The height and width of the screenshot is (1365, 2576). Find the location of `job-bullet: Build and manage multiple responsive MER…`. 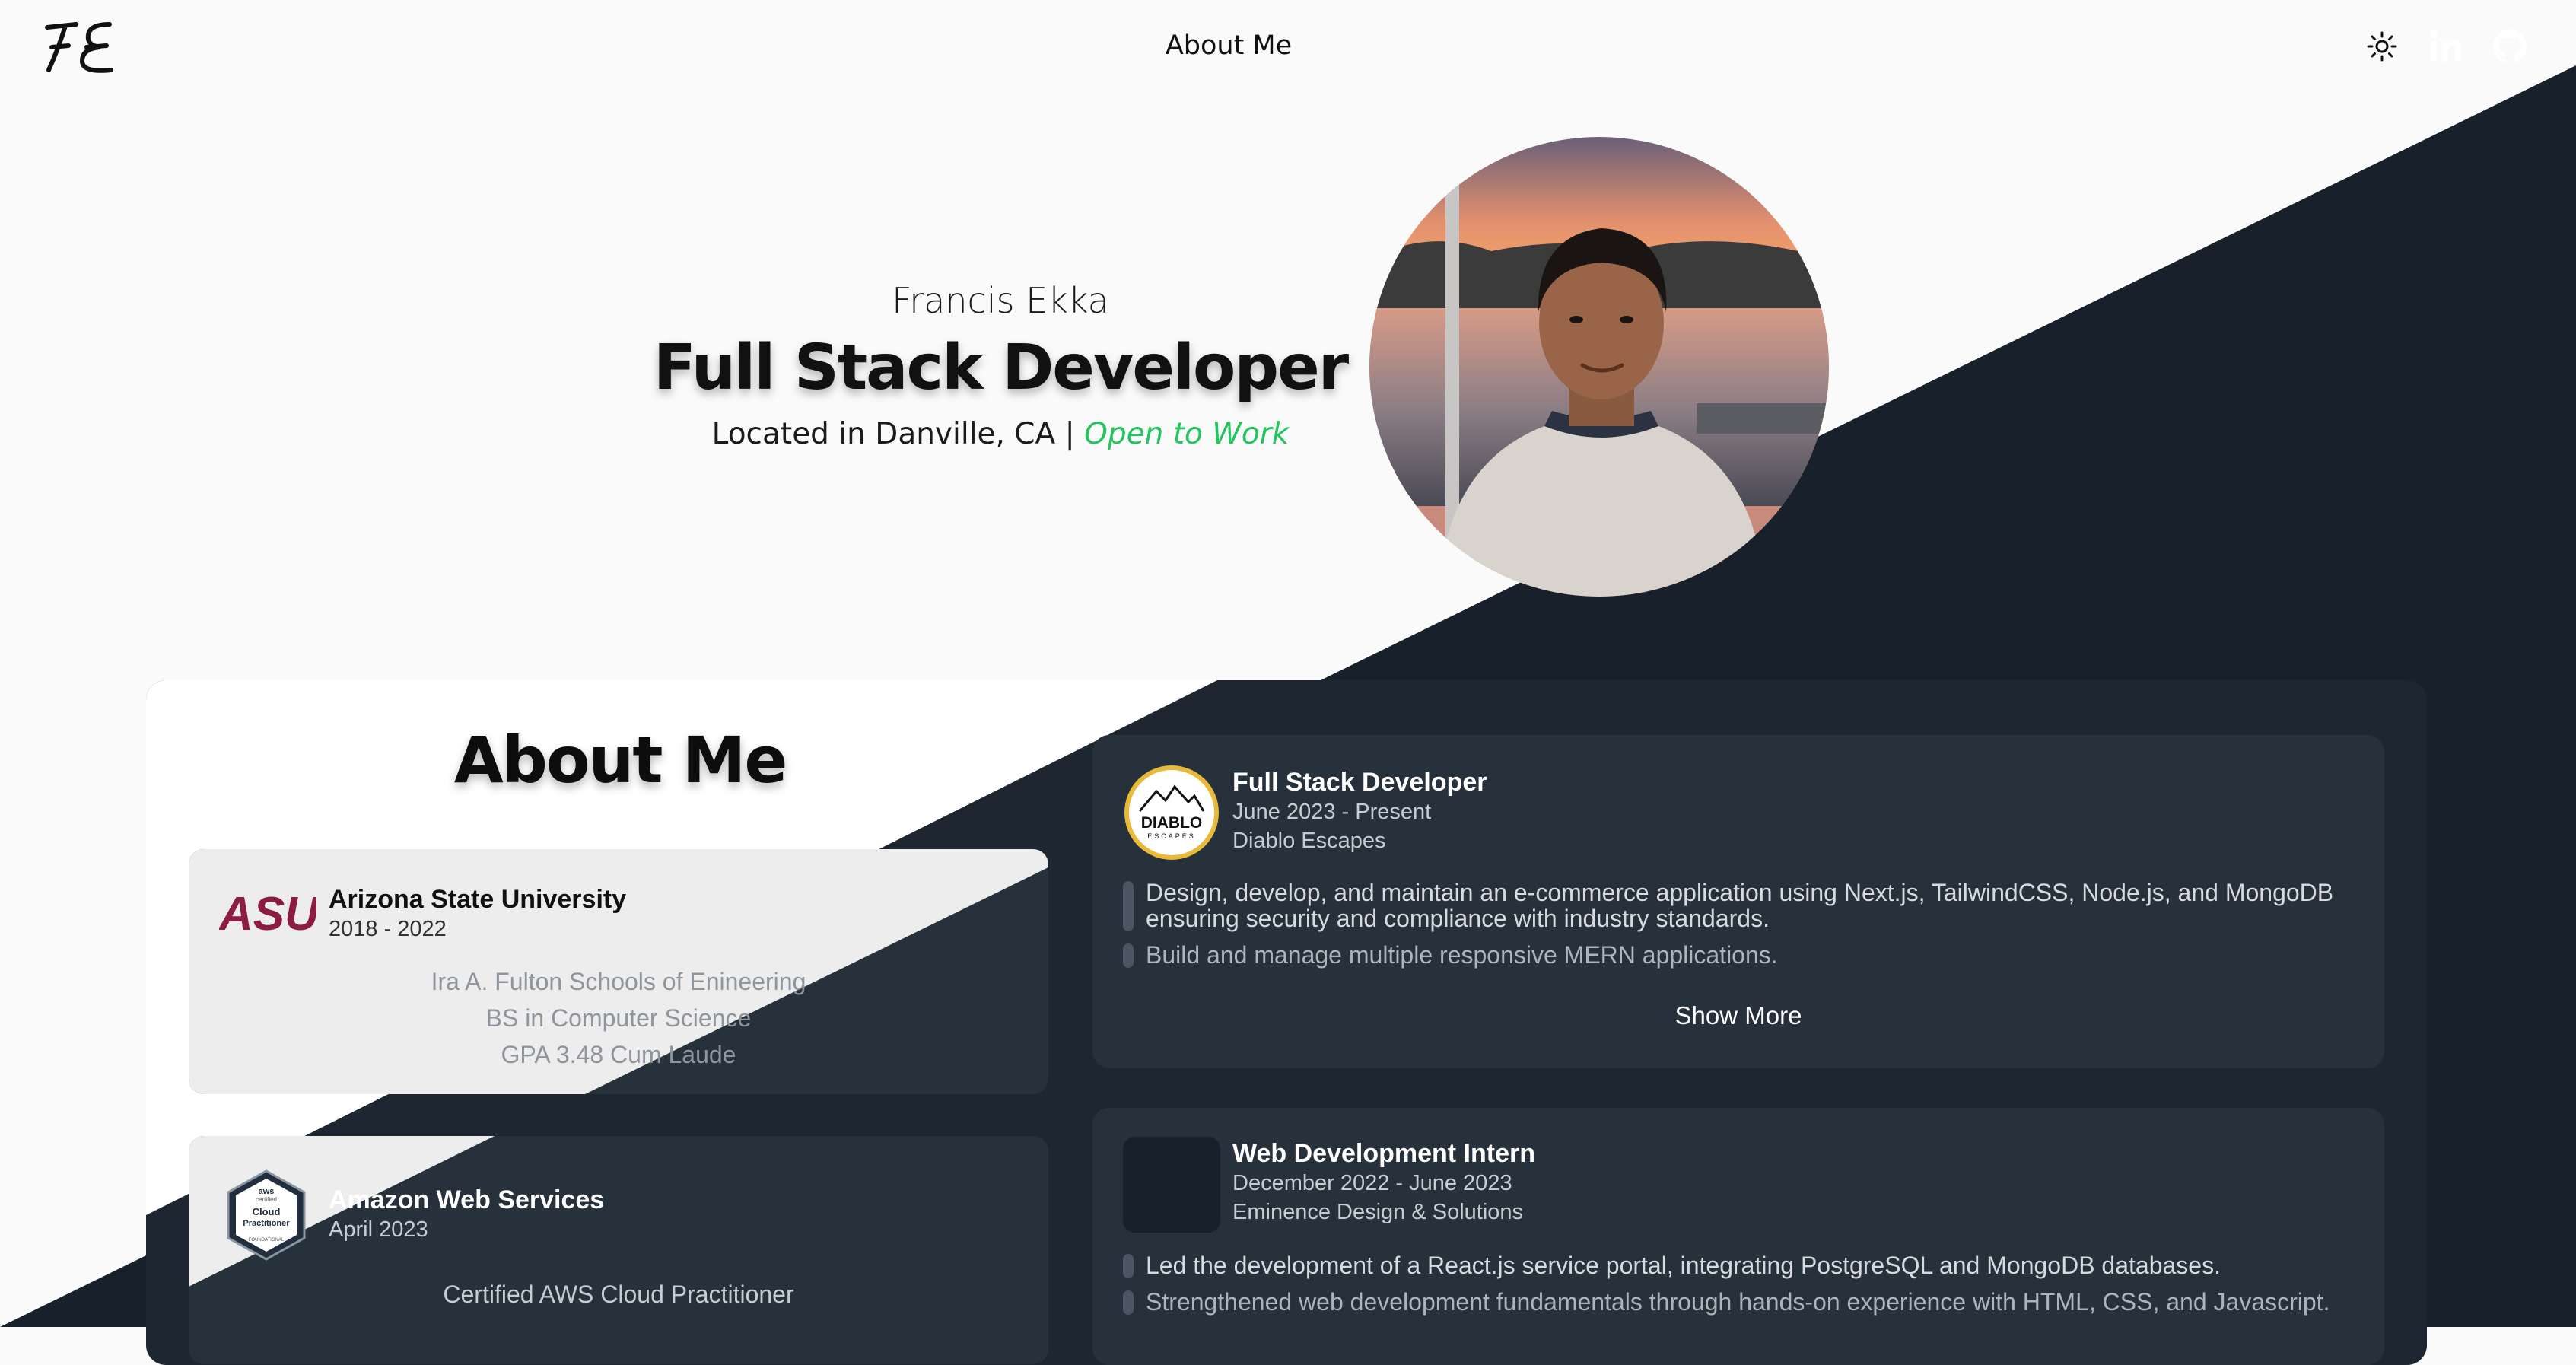

job-bullet: Build and manage multiple responsive MER… is located at coordinates (1736, 955).